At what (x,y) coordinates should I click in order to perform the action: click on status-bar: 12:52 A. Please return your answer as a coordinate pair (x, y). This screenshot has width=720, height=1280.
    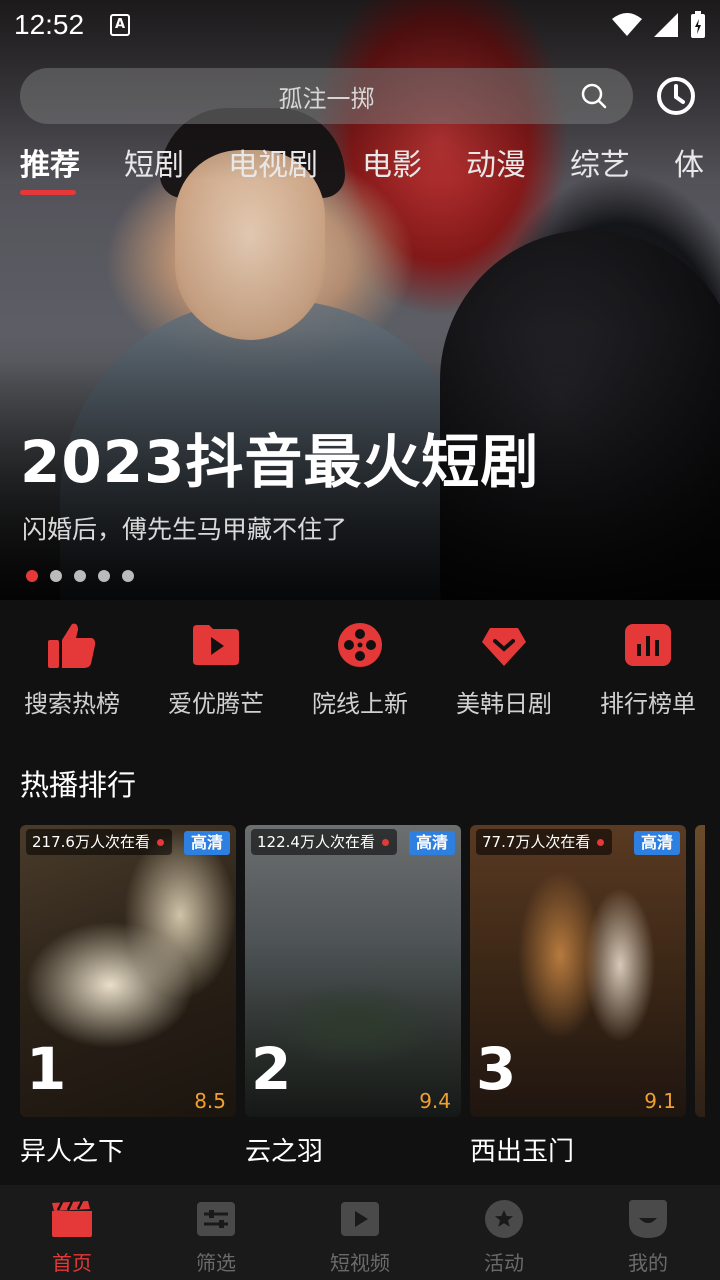
    Looking at the image, I should click on (360, 25).